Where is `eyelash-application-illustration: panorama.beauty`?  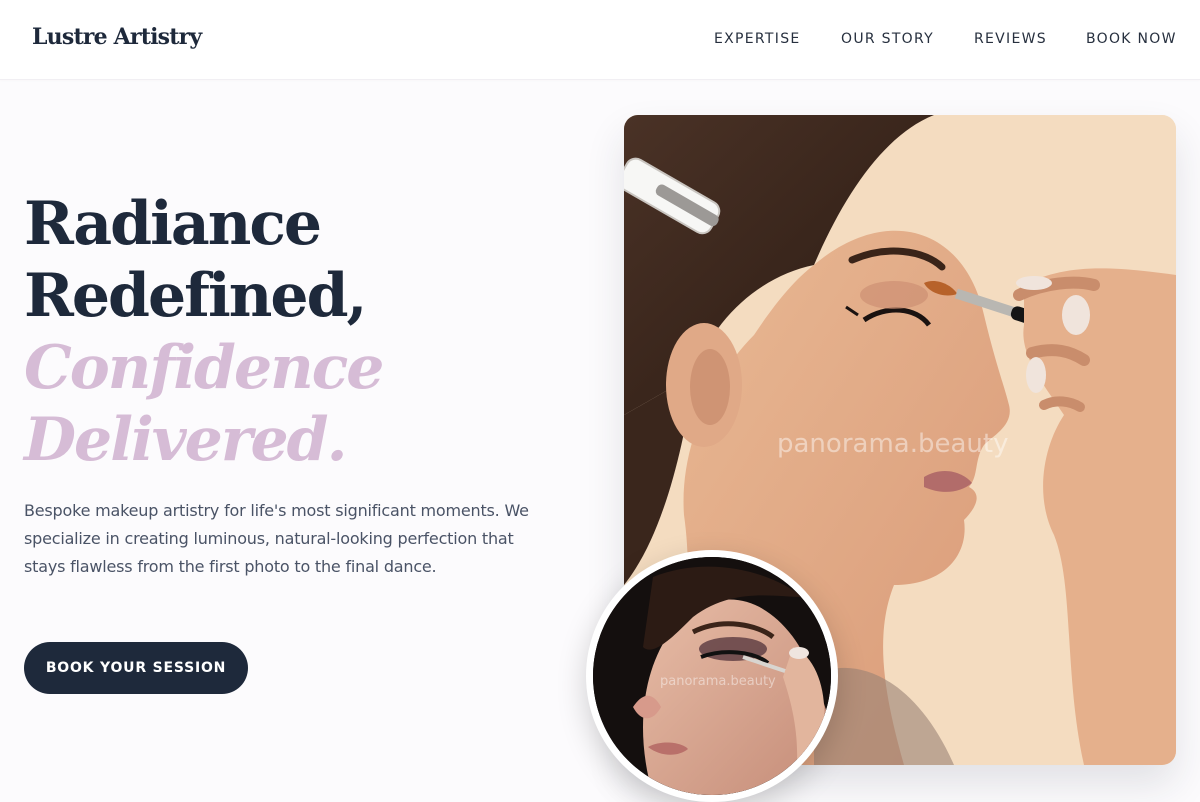
eyelash-application-illustration: panorama.beauty is located at coordinates (712, 676).